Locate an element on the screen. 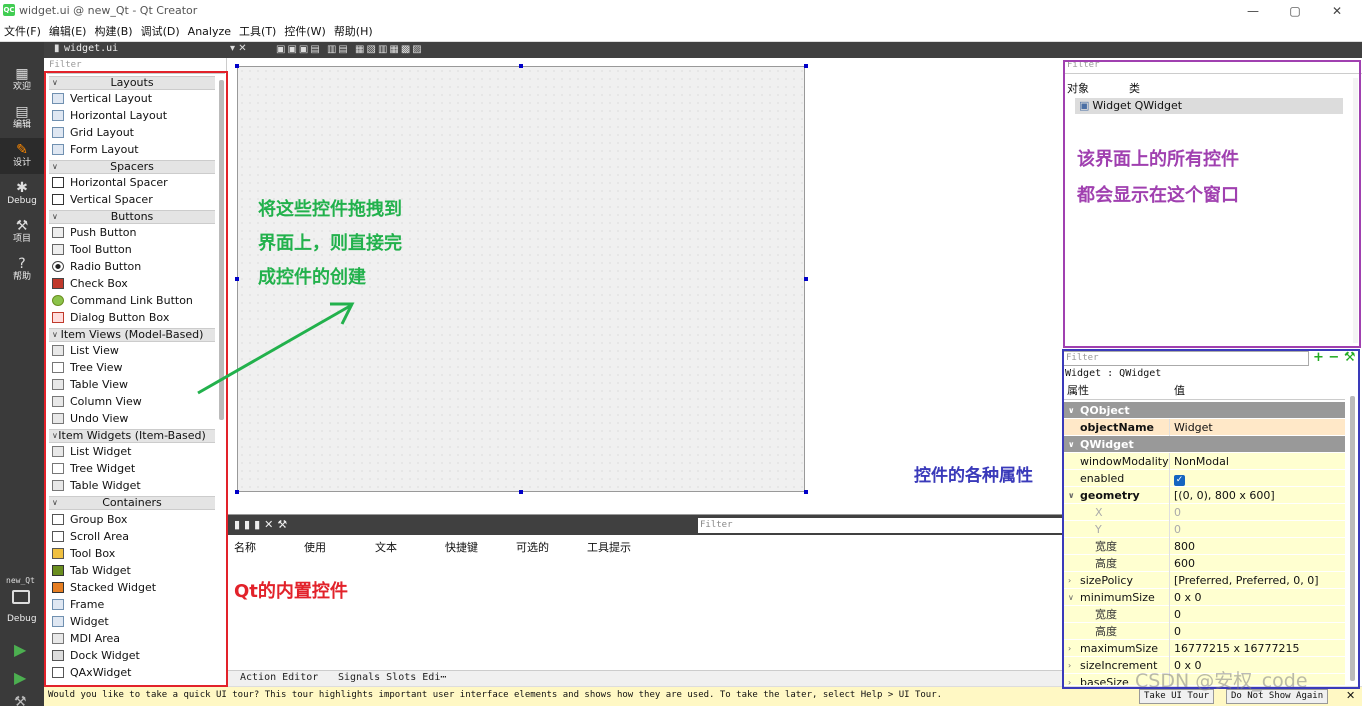 This screenshot has width=1362, height=710. mode-edit: ▤ 编辑 is located at coordinates (22, 118).